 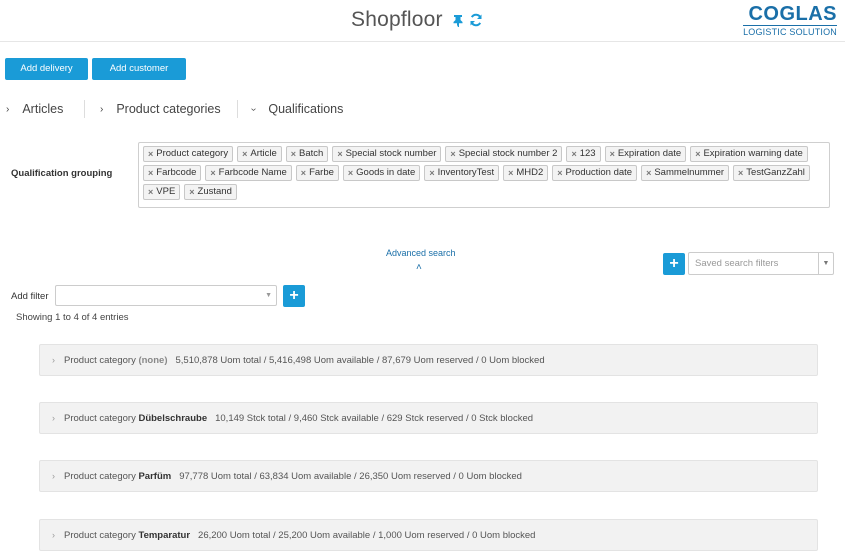 I want to click on qualification-tag-label: Special stock number 2, so click(x=508, y=153).